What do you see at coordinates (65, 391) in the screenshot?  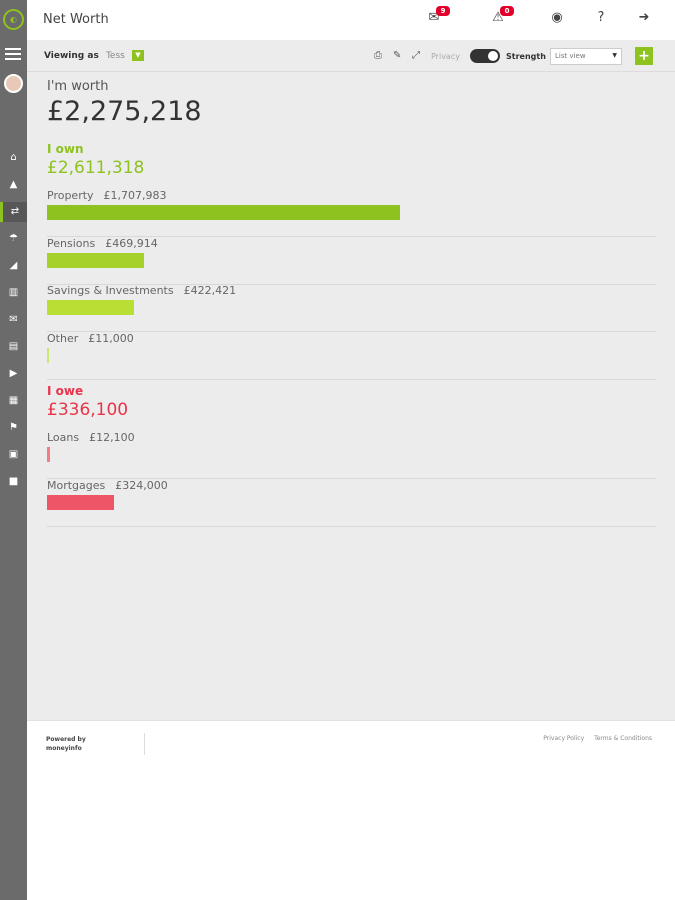 I see `owe-title: I owe` at bounding box center [65, 391].